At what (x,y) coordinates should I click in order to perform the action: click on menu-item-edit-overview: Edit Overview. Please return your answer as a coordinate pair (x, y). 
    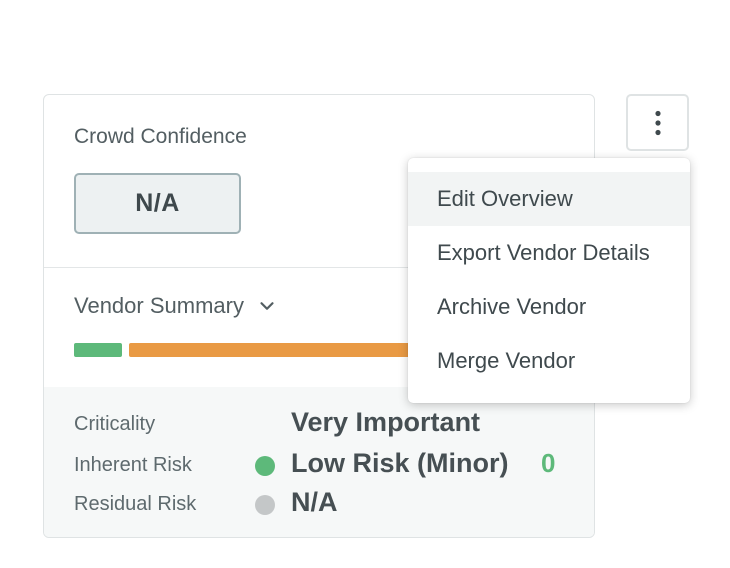
    Looking at the image, I should click on (549, 199).